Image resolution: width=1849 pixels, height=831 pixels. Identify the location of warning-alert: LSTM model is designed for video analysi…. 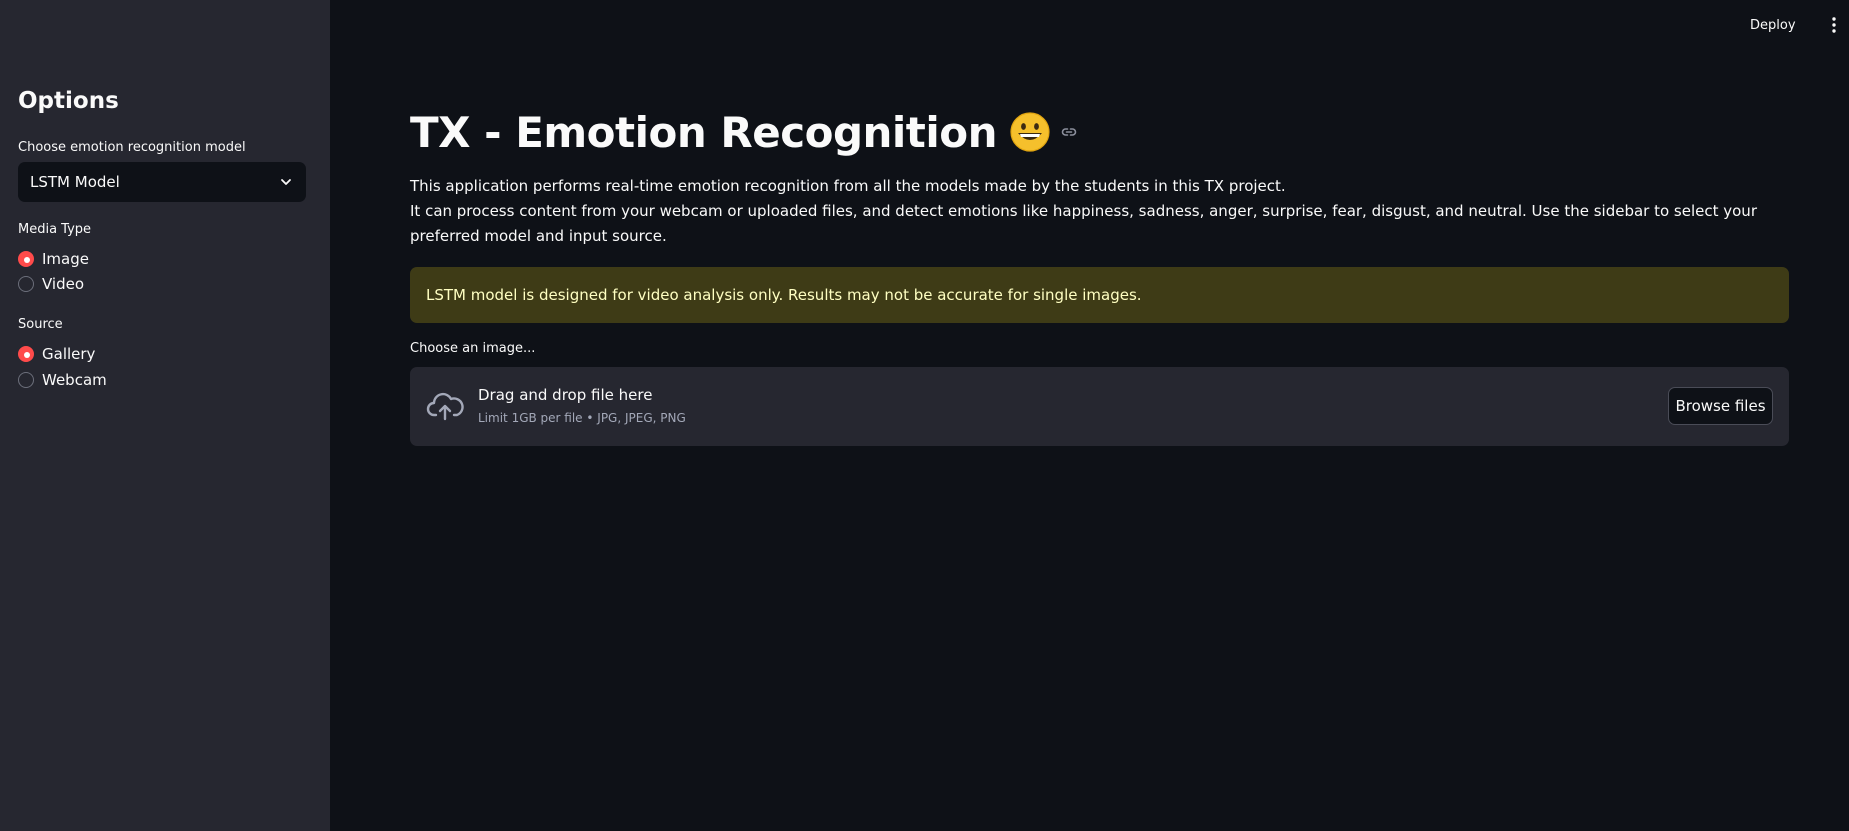
(1099, 295).